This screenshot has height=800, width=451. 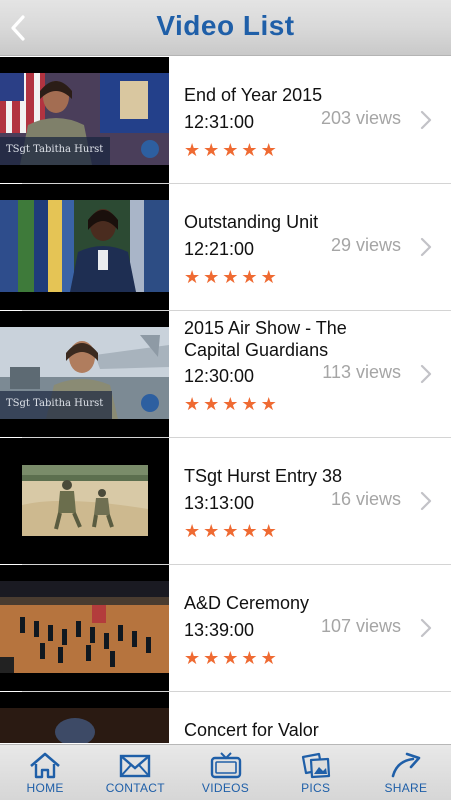 I want to click on video-duration: 12:30:00, so click(x=219, y=376).